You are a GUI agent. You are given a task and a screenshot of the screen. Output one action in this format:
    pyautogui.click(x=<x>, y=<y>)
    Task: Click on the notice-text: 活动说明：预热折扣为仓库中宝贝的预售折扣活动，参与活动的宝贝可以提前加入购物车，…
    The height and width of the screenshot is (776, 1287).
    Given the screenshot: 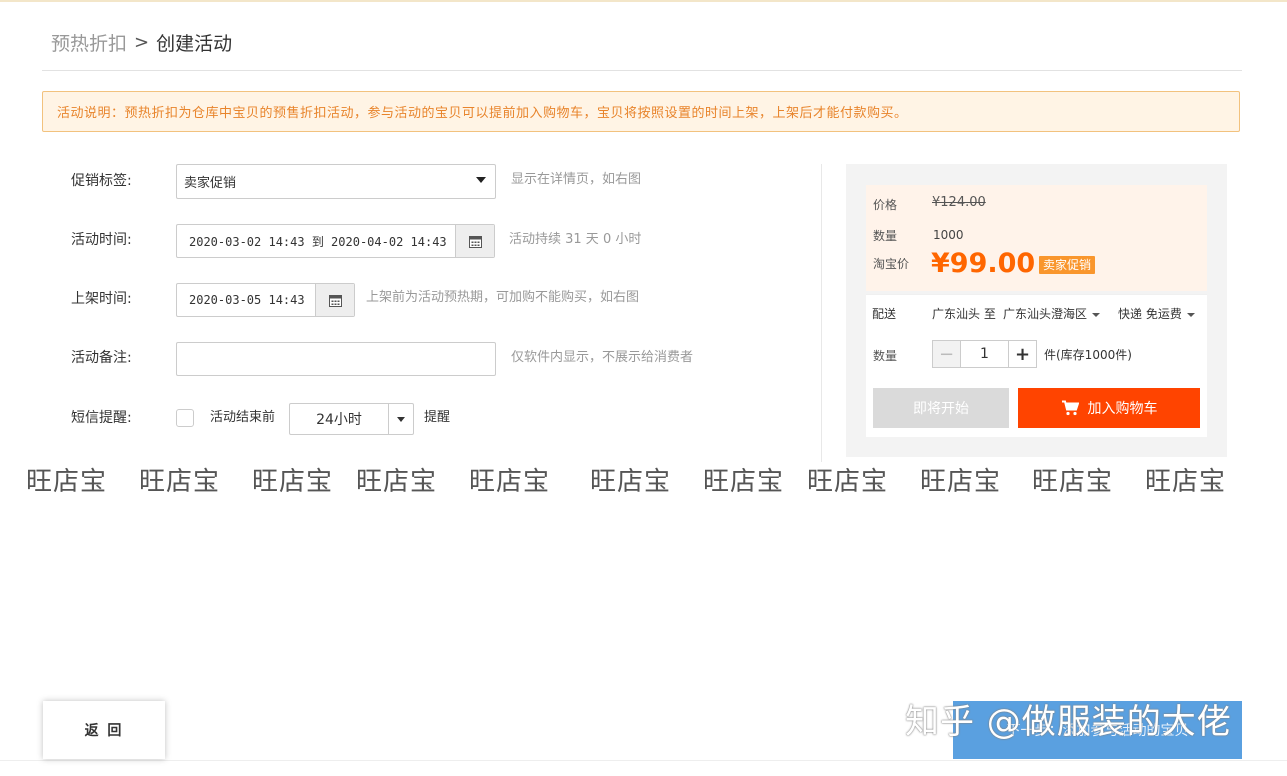 What is the action you would take?
    pyautogui.click(x=482, y=113)
    